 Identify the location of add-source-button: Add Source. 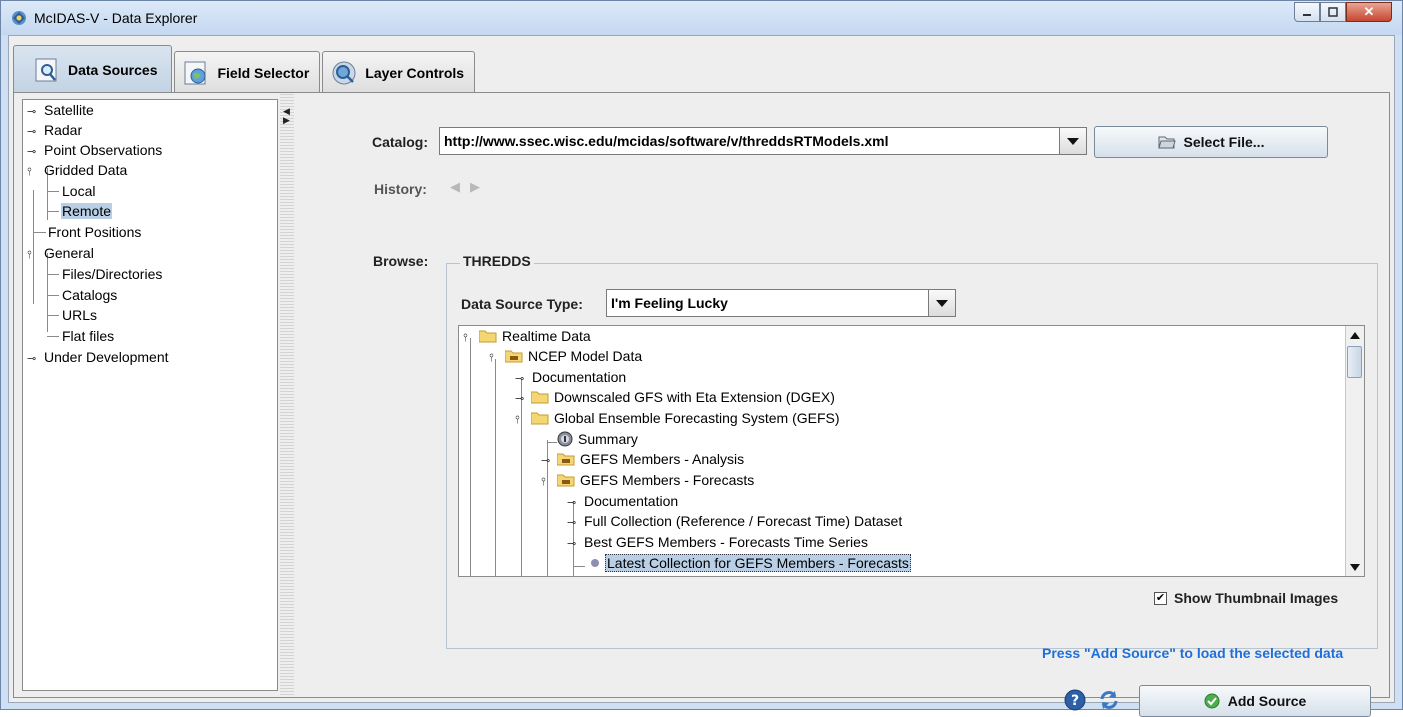
(1255, 701).